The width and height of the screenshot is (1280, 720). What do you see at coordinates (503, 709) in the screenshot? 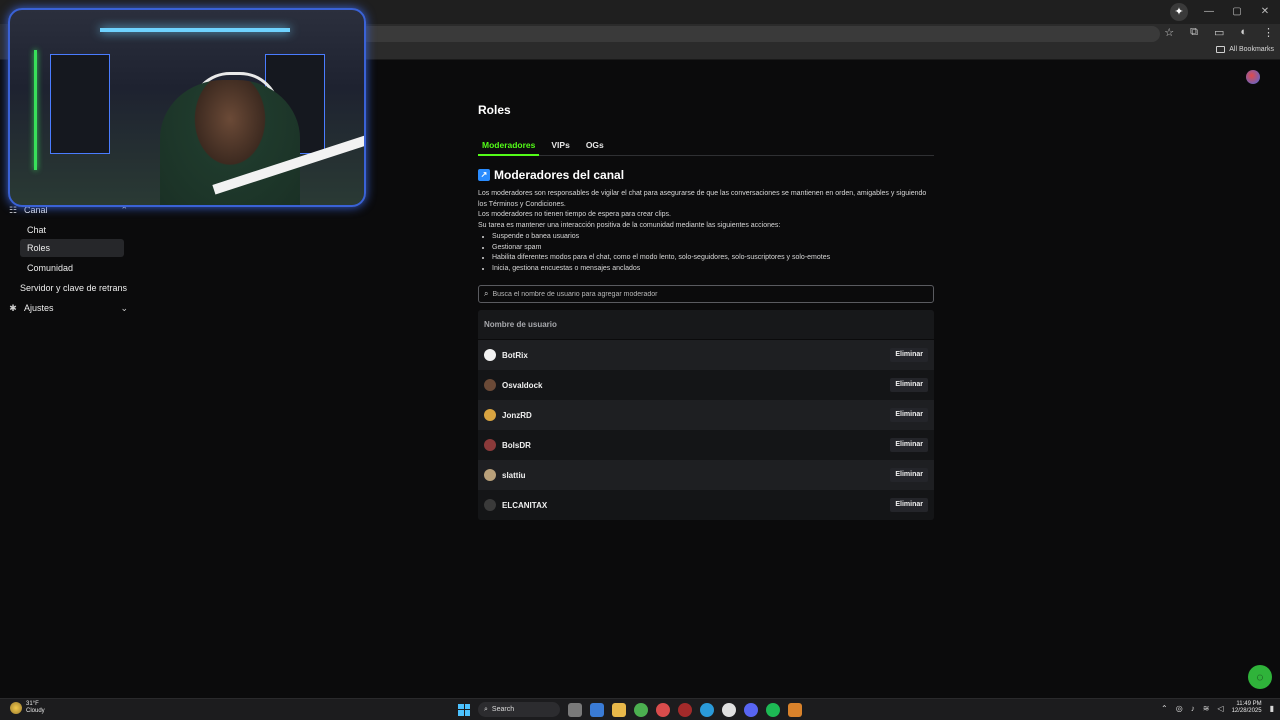
I see `taskbar-search-label: Search` at bounding box center [503, 709].